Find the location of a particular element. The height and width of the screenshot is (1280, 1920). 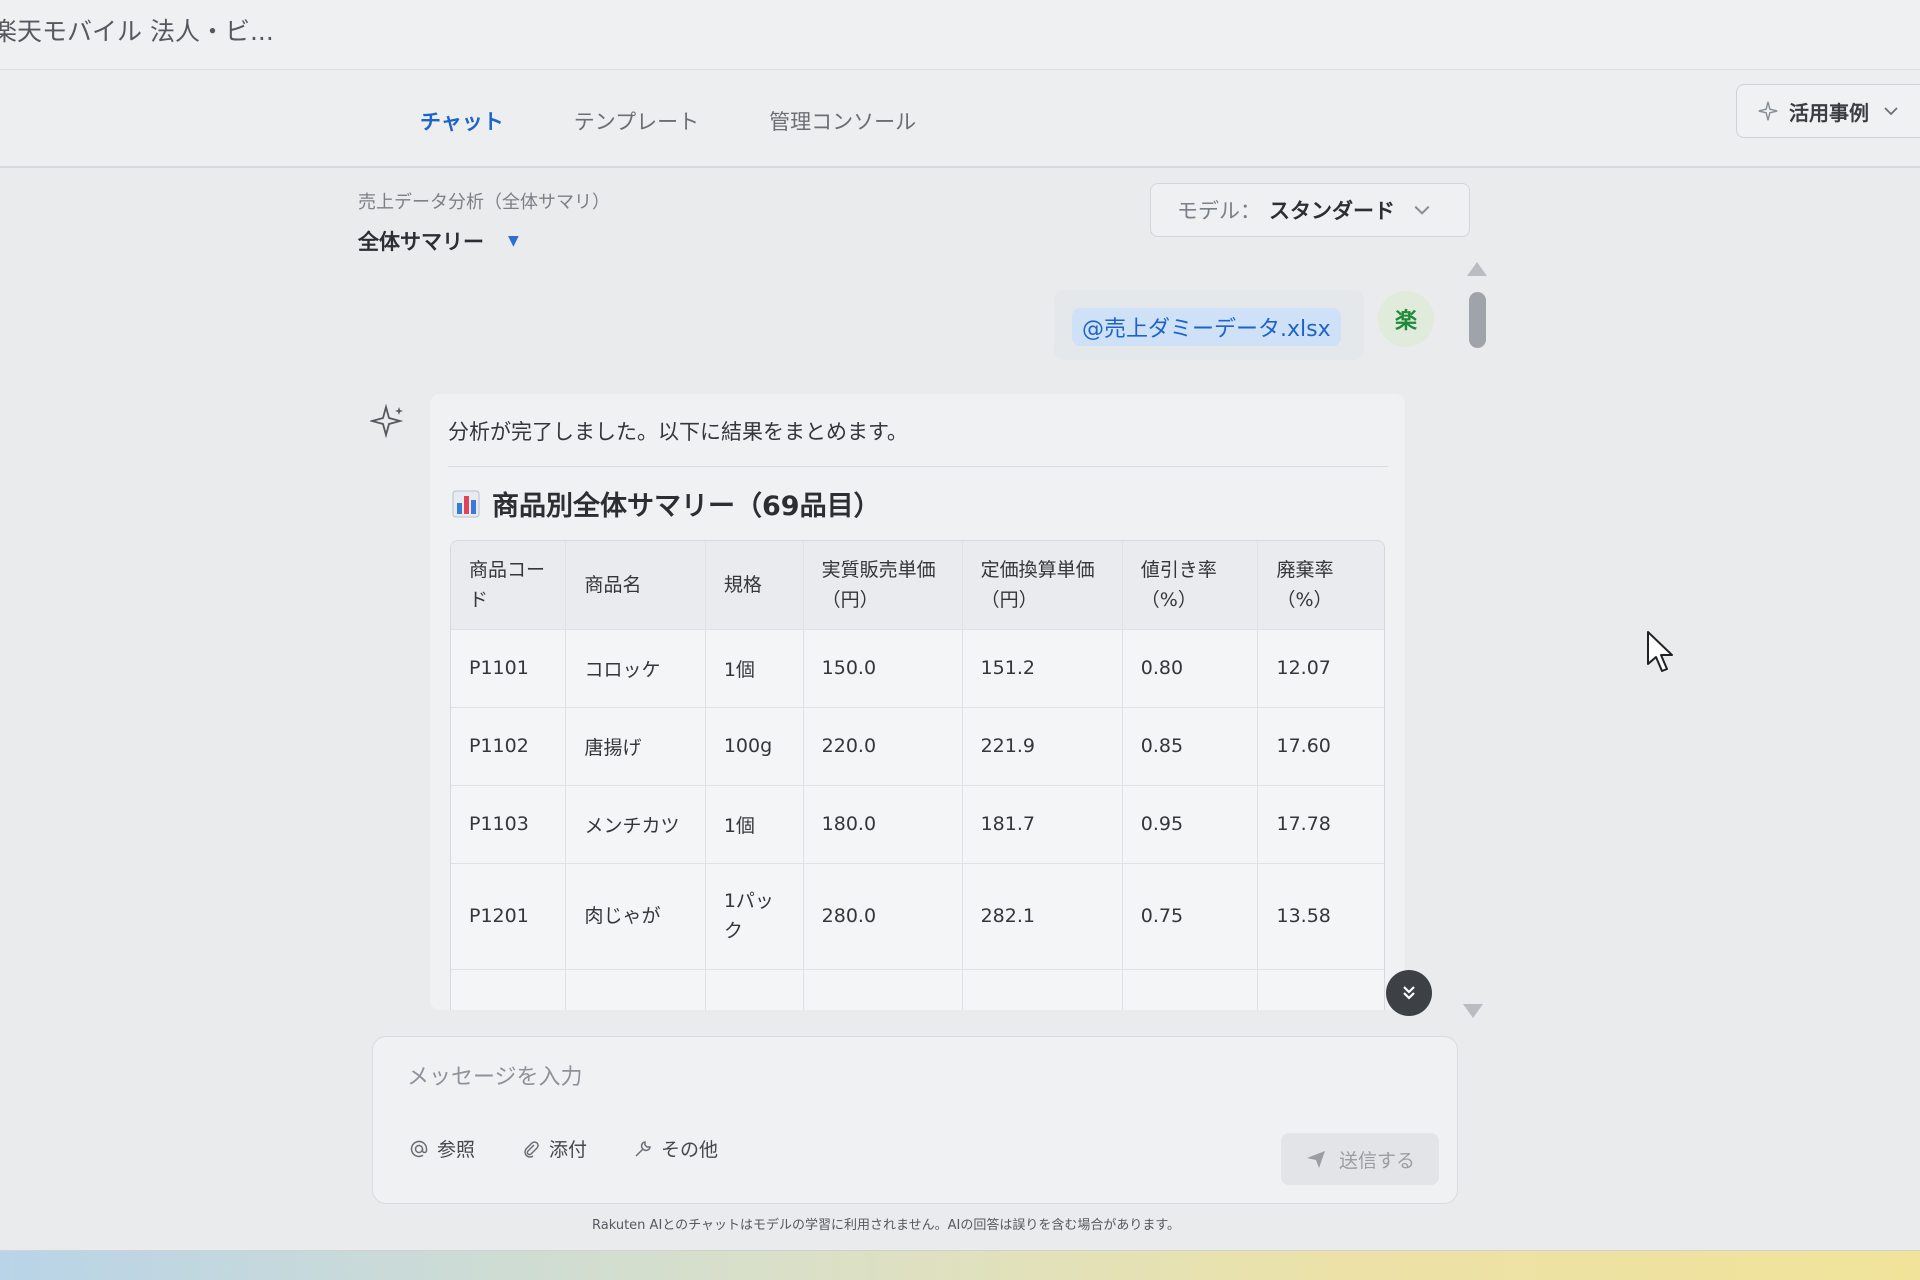

attach-label: 添付 is located at coordinates (568, 1150).